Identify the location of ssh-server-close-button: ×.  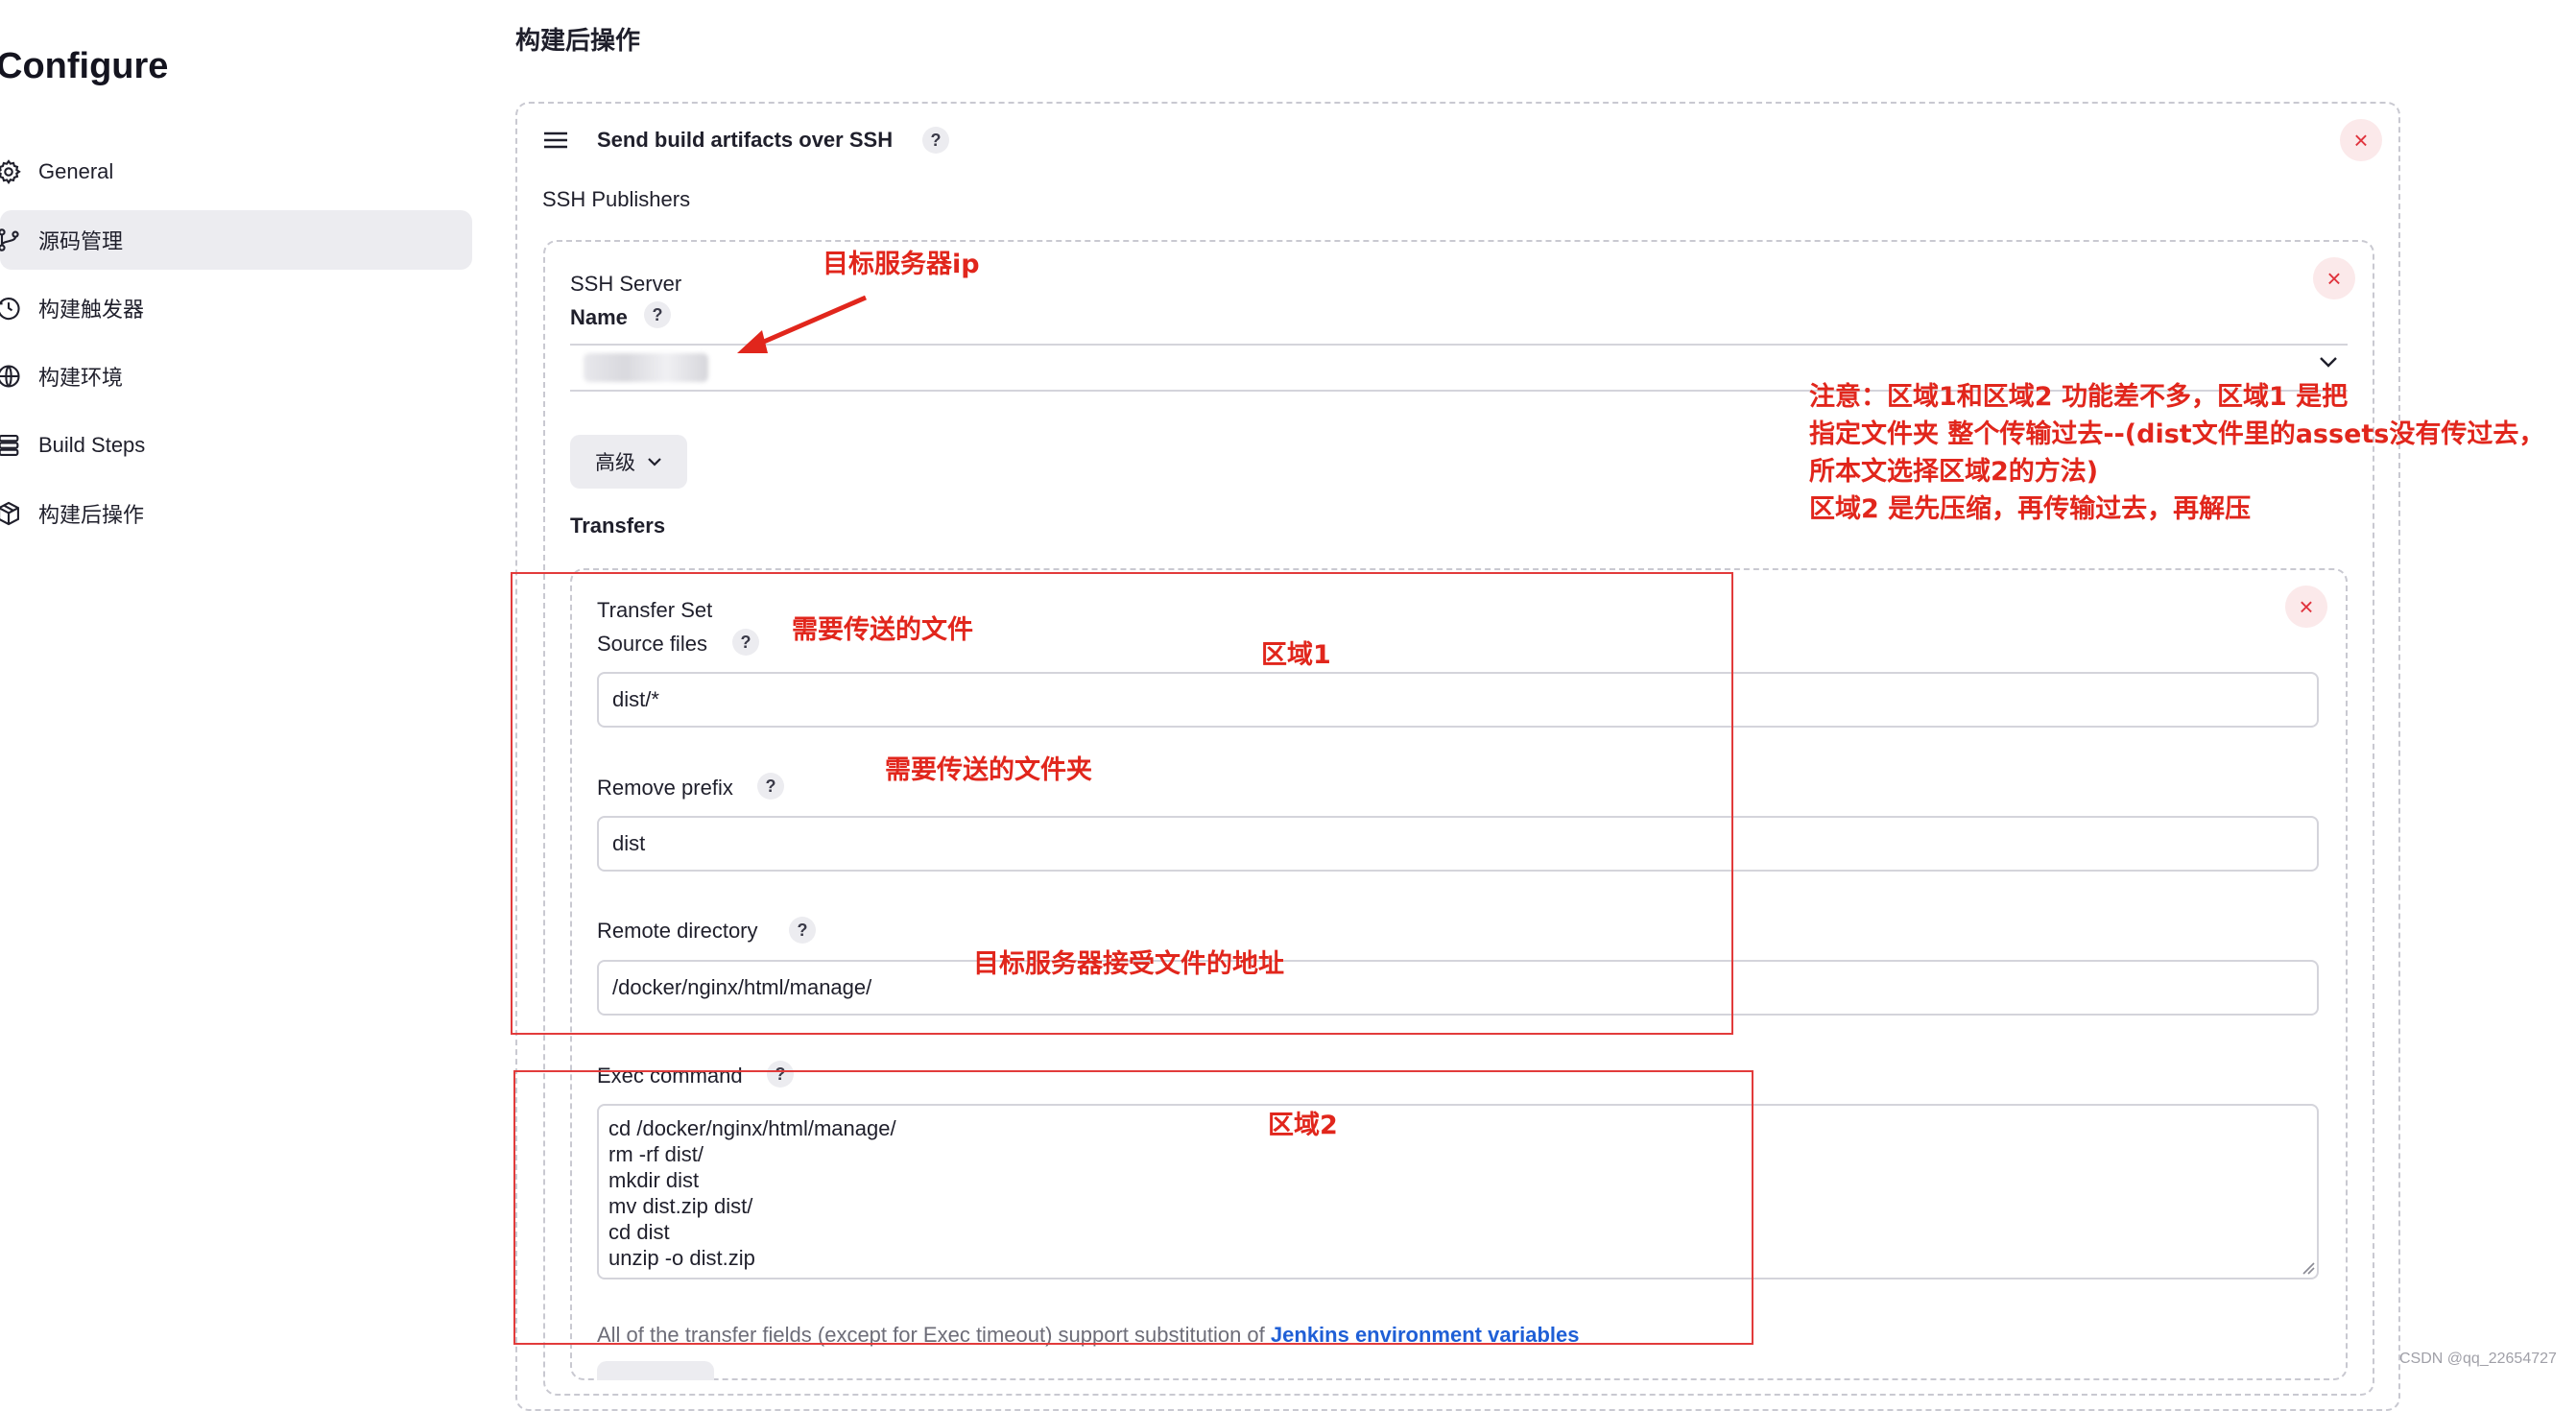
(2334, 278).